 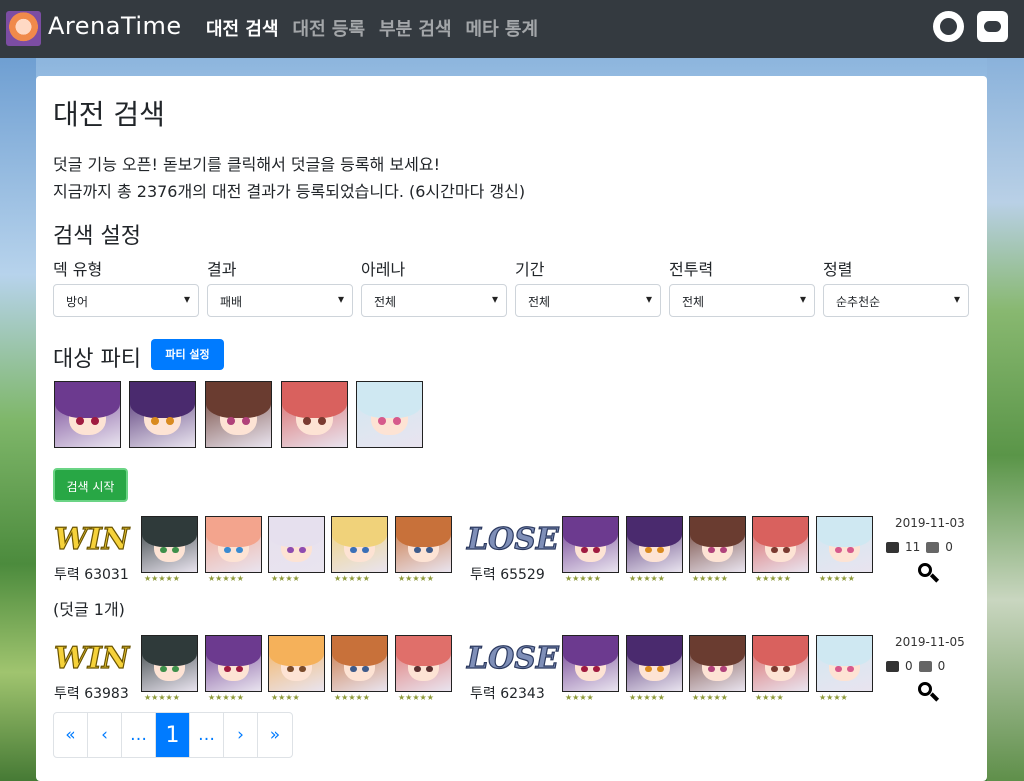 I want to click on page-title: 대전 검색, so click(x=109, y=114).